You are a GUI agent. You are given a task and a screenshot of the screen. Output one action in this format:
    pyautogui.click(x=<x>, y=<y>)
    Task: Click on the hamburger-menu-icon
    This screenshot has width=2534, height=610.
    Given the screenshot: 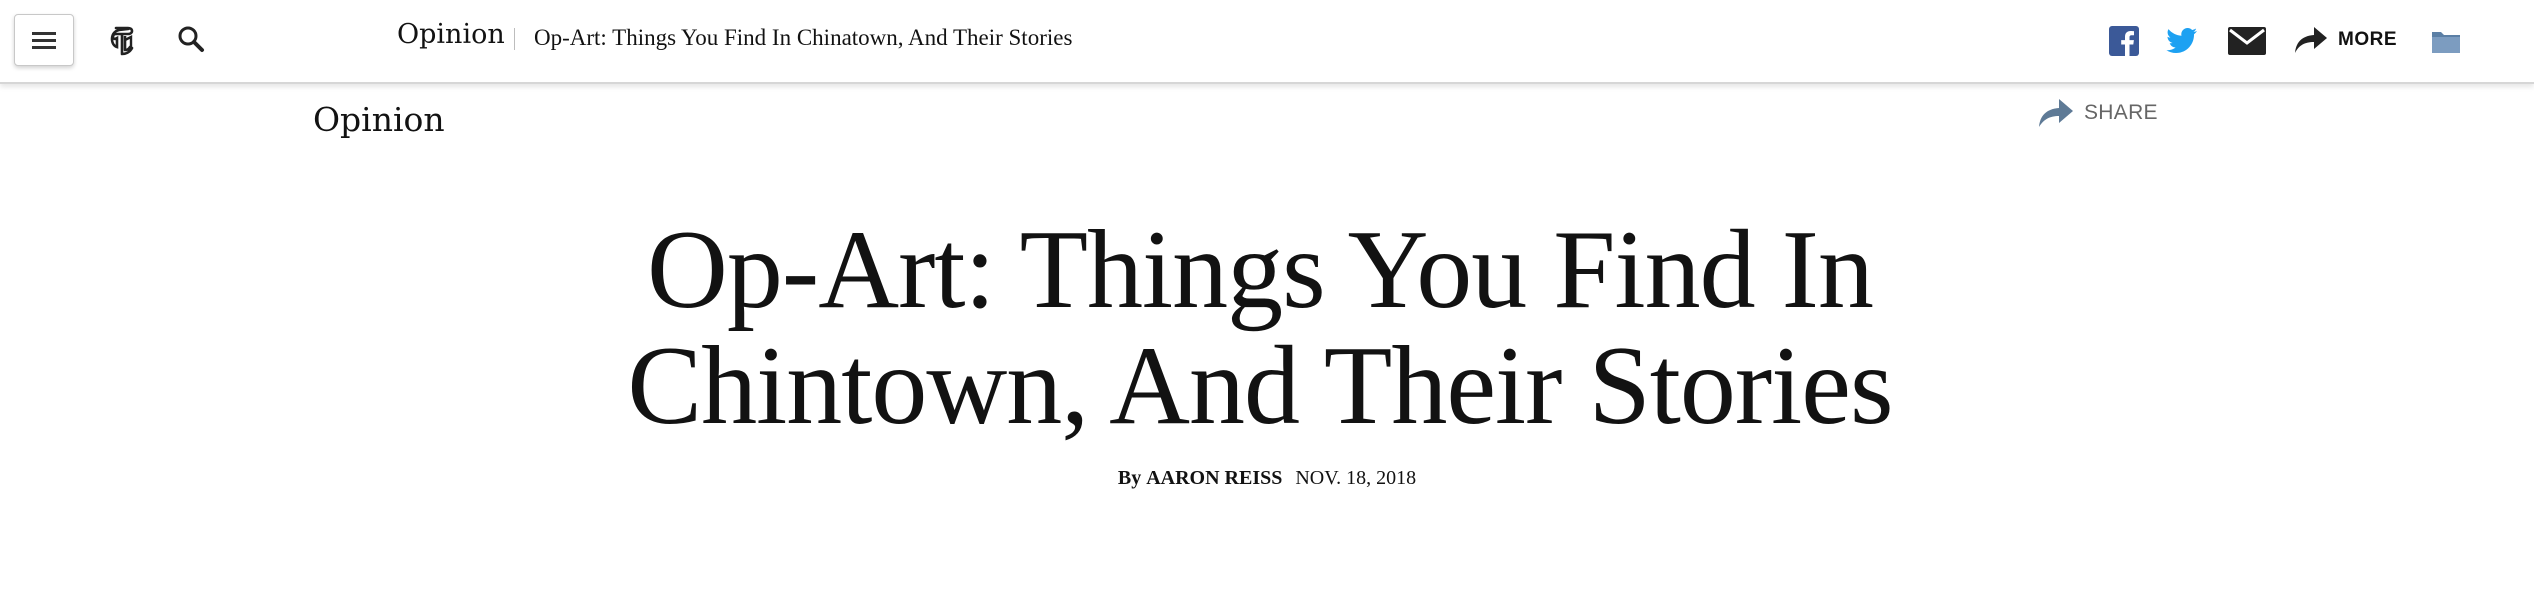 What is the action you would take?
    pyautogui.click(x=44, y=40)
    